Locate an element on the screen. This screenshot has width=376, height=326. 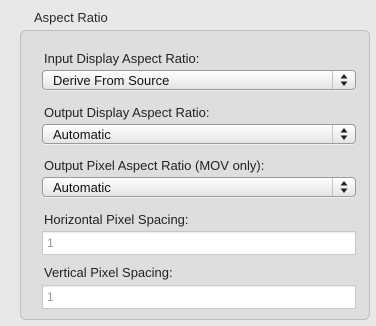
group-title: Aspect Ratio is located at coordinates (71, 17).